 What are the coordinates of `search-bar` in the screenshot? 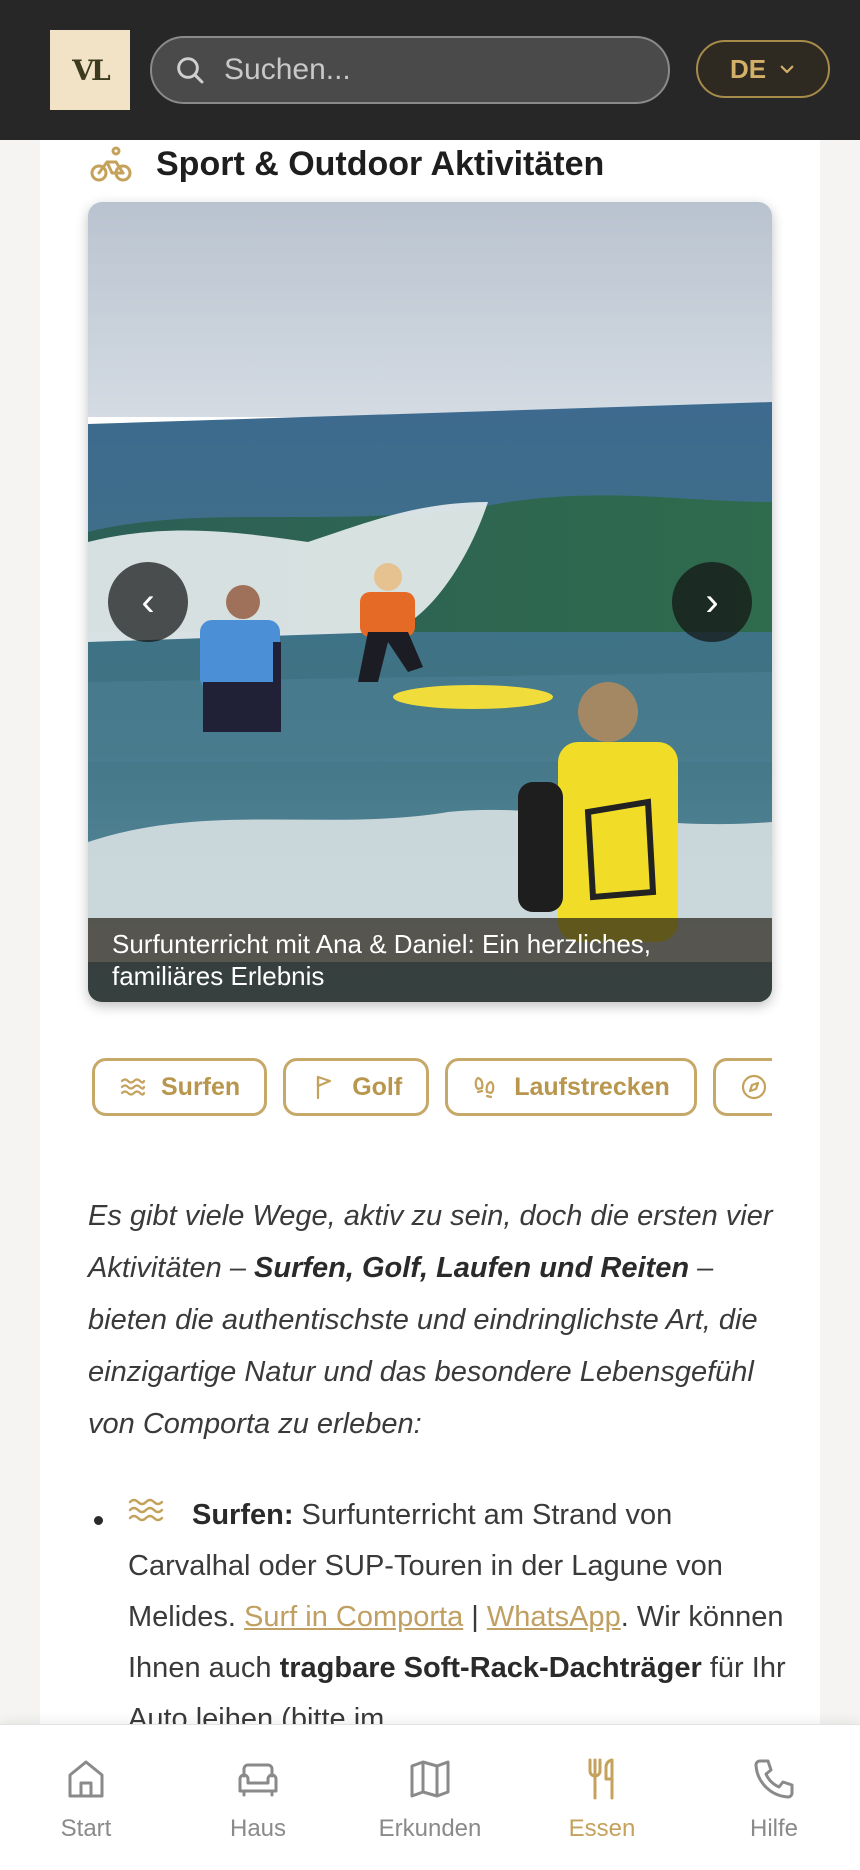 It's located at (410, 70).